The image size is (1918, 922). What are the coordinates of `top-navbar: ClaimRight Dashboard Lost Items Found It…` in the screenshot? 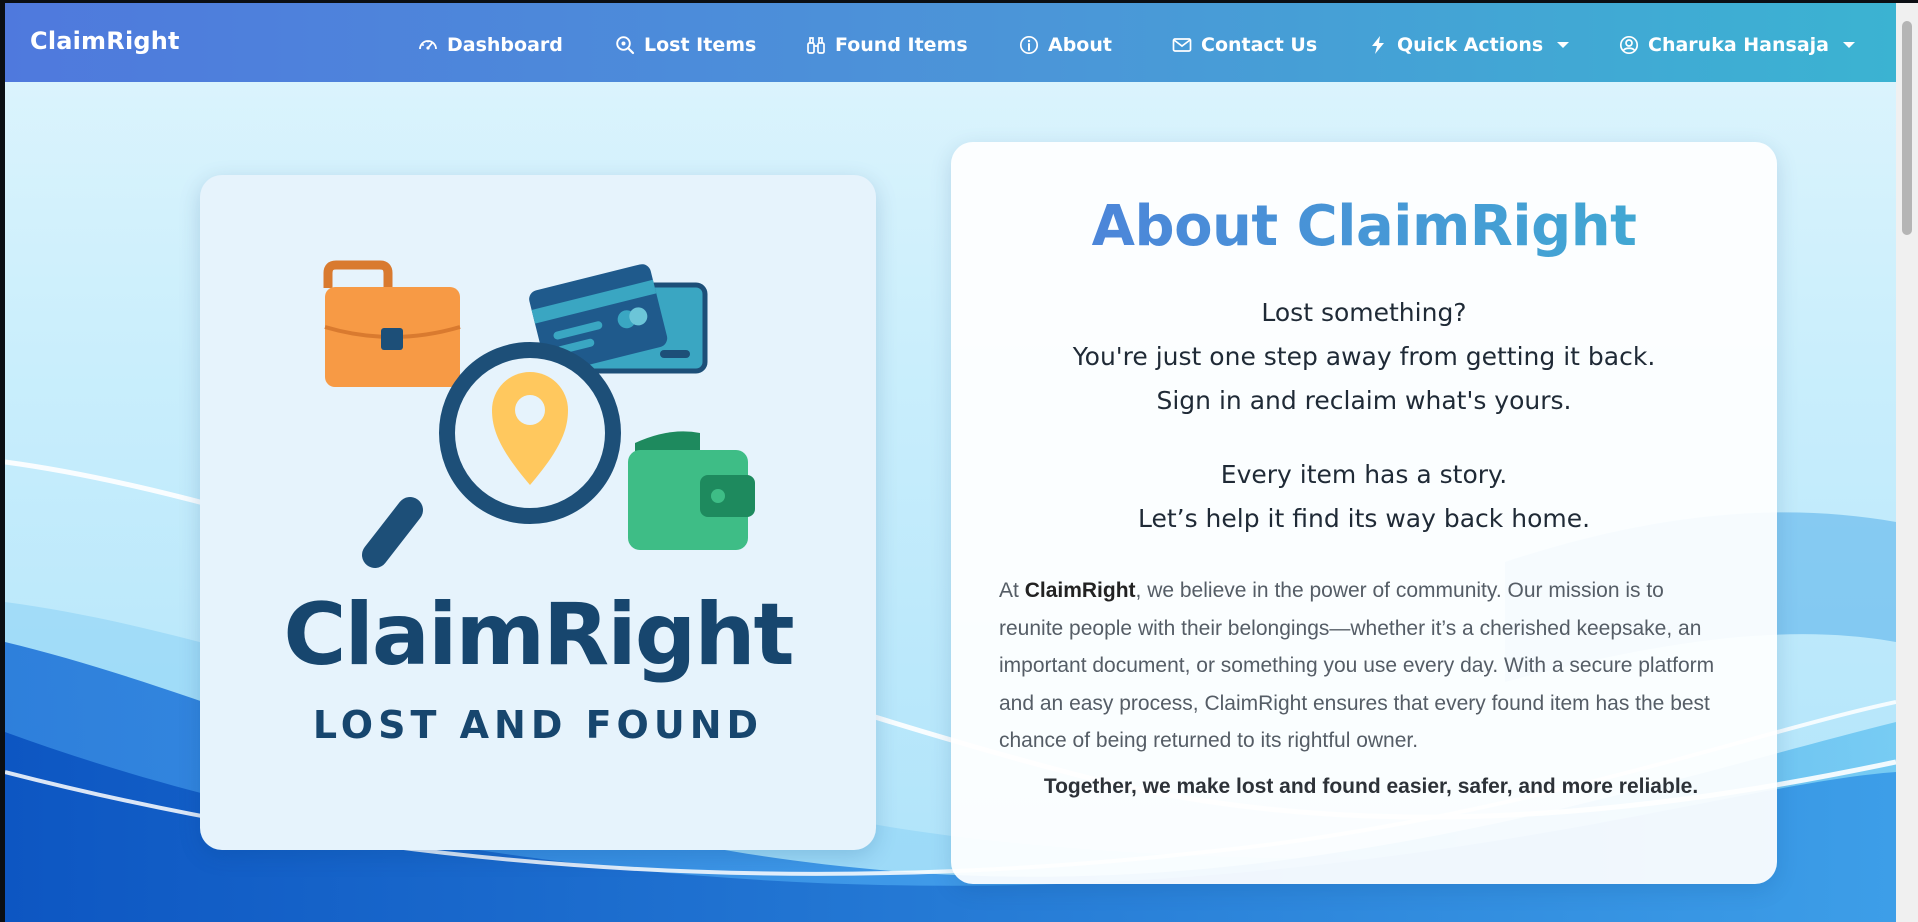 It's located at (950, 42).